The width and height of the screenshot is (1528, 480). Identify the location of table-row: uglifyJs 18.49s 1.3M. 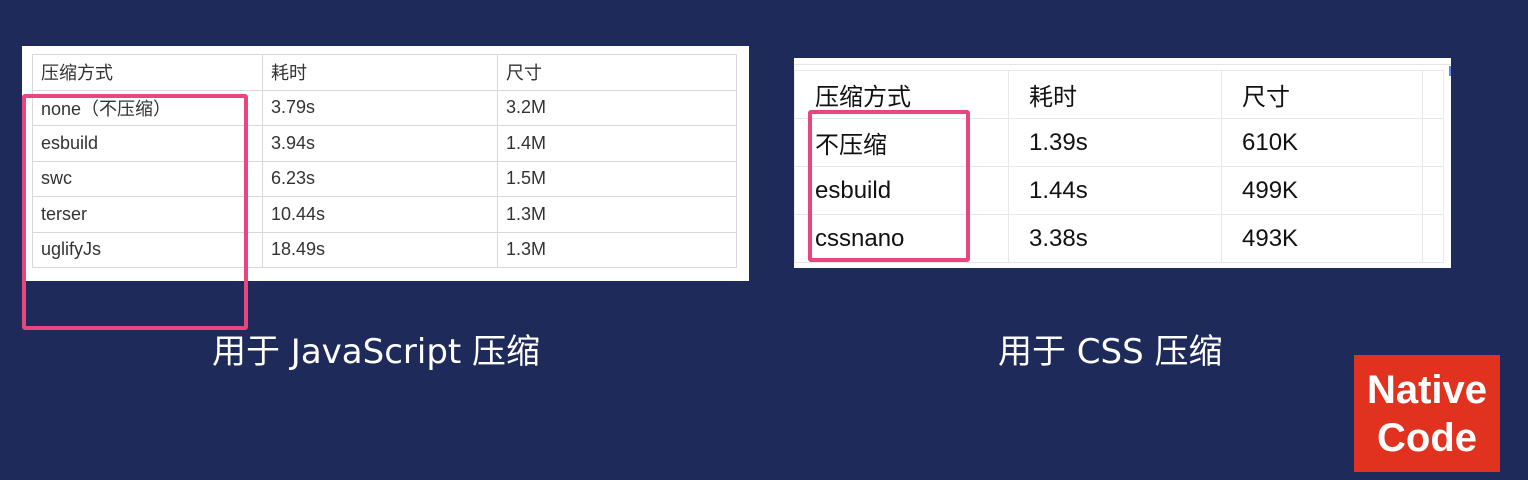
(384, 249).